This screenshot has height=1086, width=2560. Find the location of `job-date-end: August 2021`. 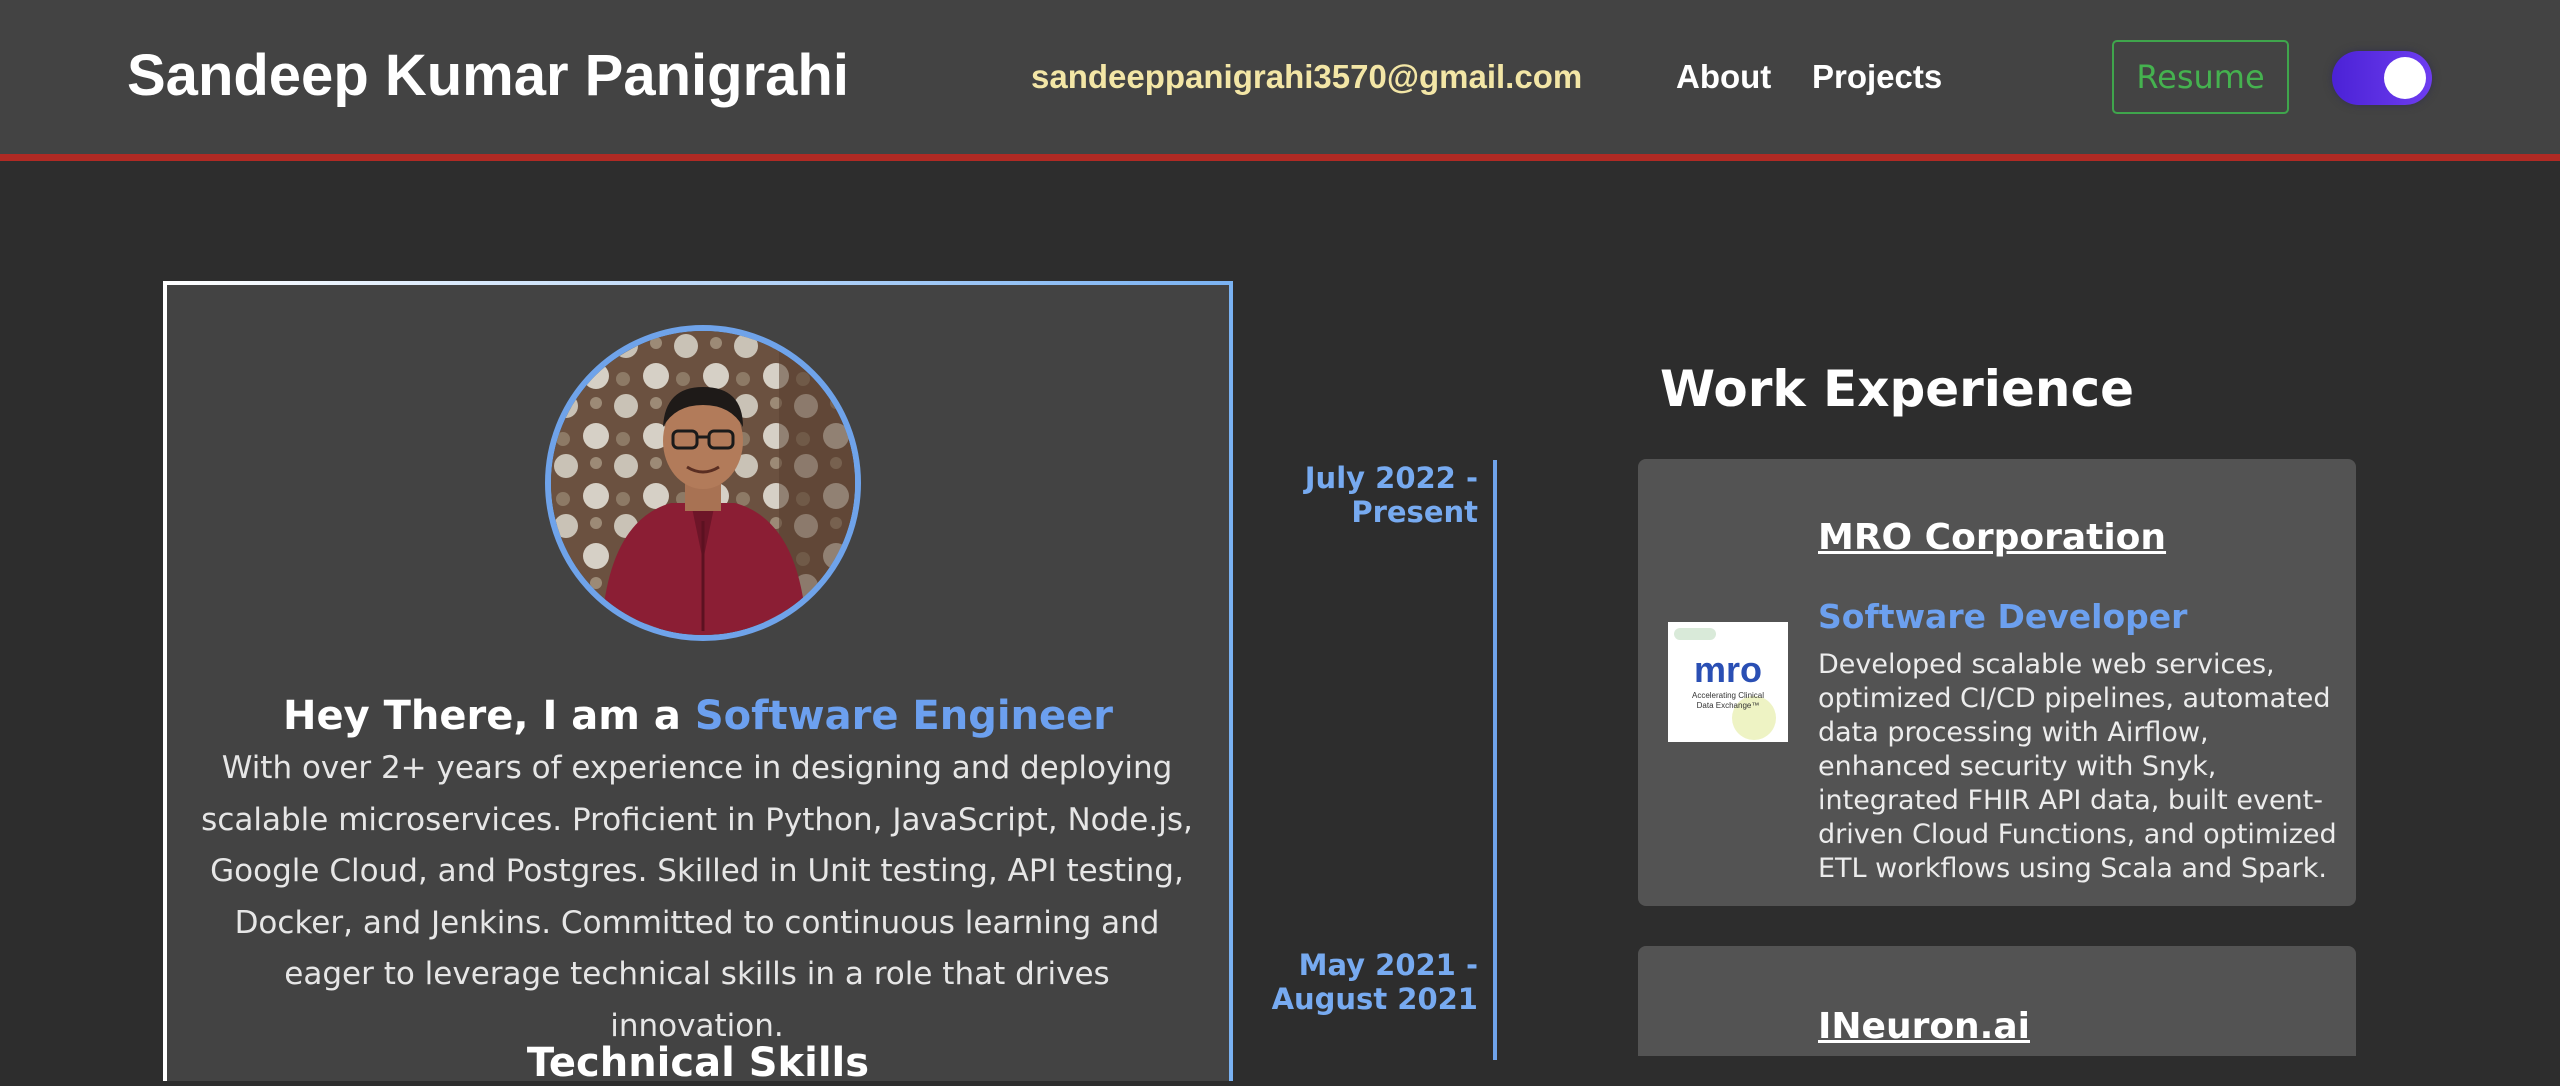

job-date-end: August 2021 is located at coordinates (1374, 999).